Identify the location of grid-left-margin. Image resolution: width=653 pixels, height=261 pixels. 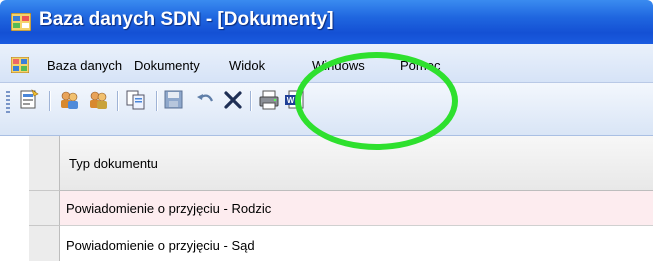
(14, 198).